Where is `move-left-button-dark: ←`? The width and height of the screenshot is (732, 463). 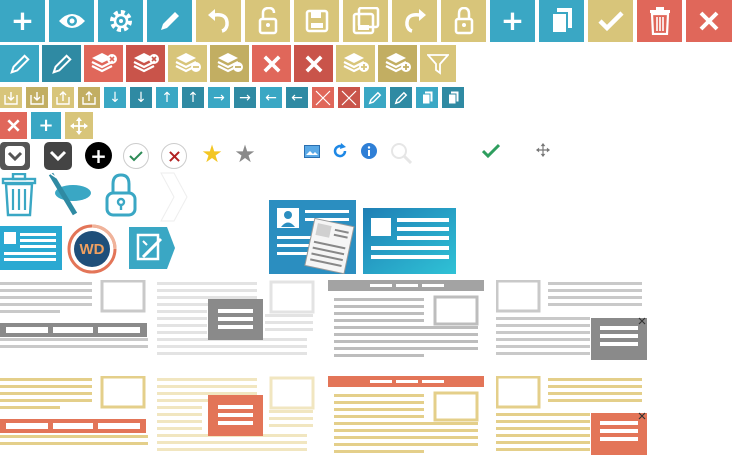
move-left-button-dark: ← is located at coordinates (297, 97).